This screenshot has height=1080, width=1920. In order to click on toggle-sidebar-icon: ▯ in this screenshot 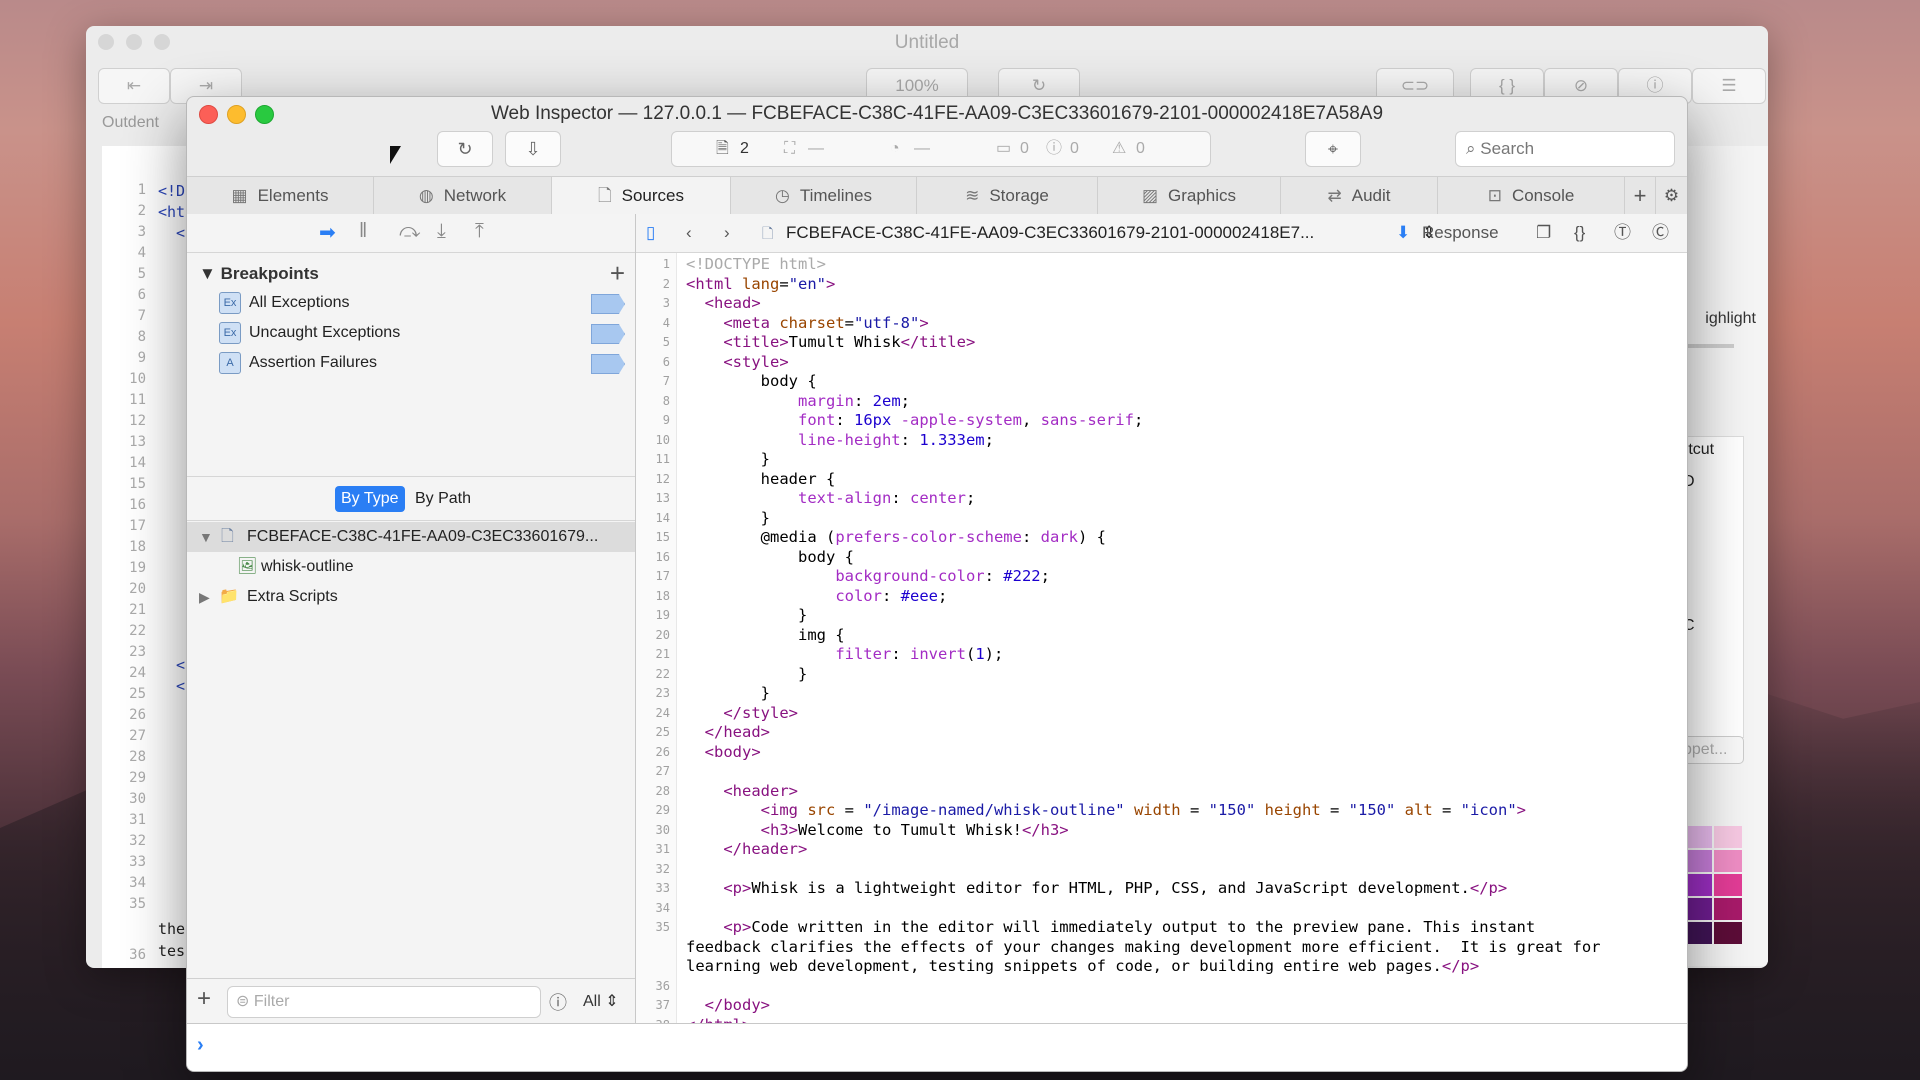, I will do `click(650, 233)`.